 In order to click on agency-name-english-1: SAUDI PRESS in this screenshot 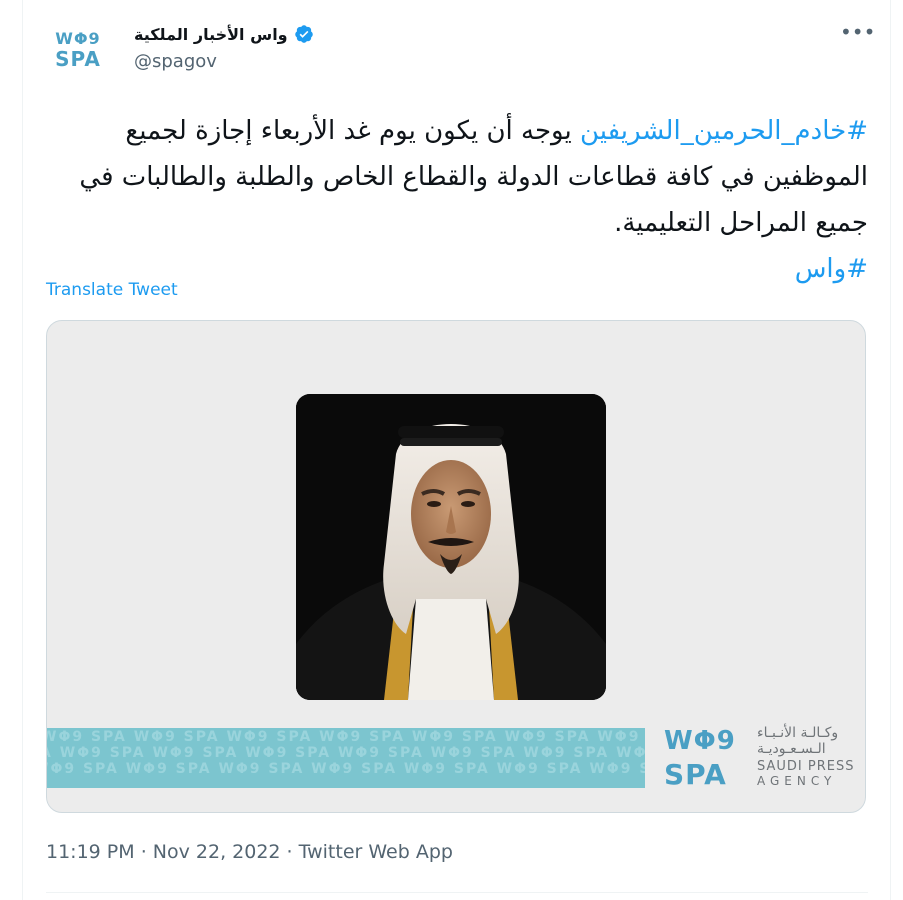, I will do `click(806, 766)`.